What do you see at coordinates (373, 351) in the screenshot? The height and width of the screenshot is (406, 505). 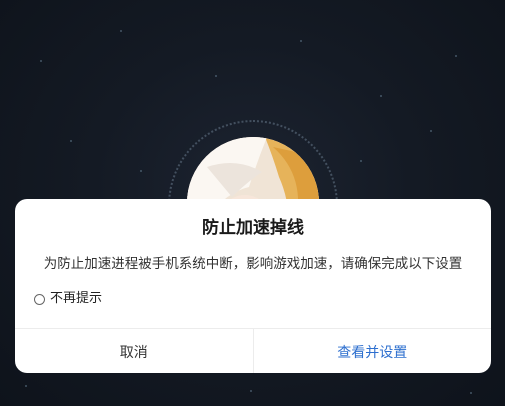 I see `view-and-settings-button: 查看并设置` at bounding box center [373, 351].